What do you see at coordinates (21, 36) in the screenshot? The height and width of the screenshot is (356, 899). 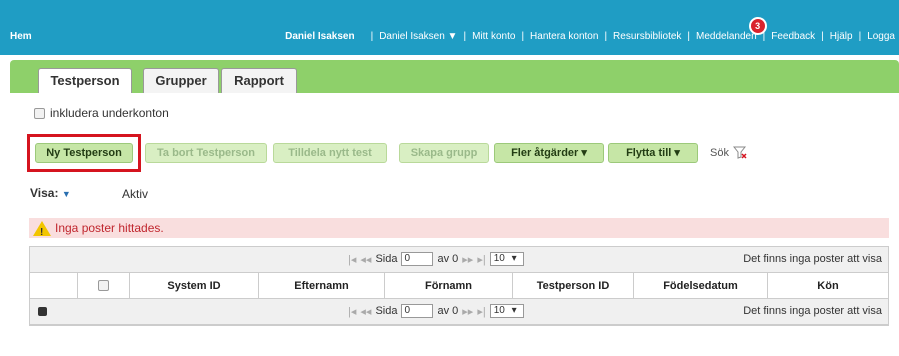 I see `home-link: Hem` at bounding box center [21, 36].